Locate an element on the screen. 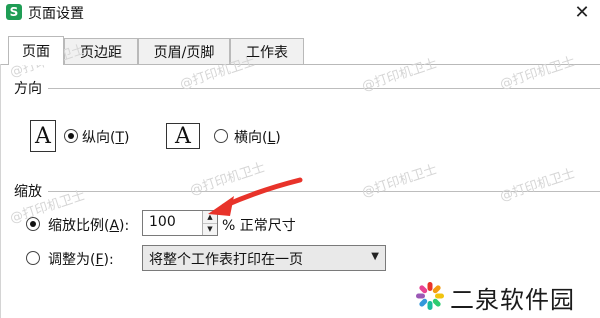  scale-label-suffix: ): is located at coordinates (124, 226).